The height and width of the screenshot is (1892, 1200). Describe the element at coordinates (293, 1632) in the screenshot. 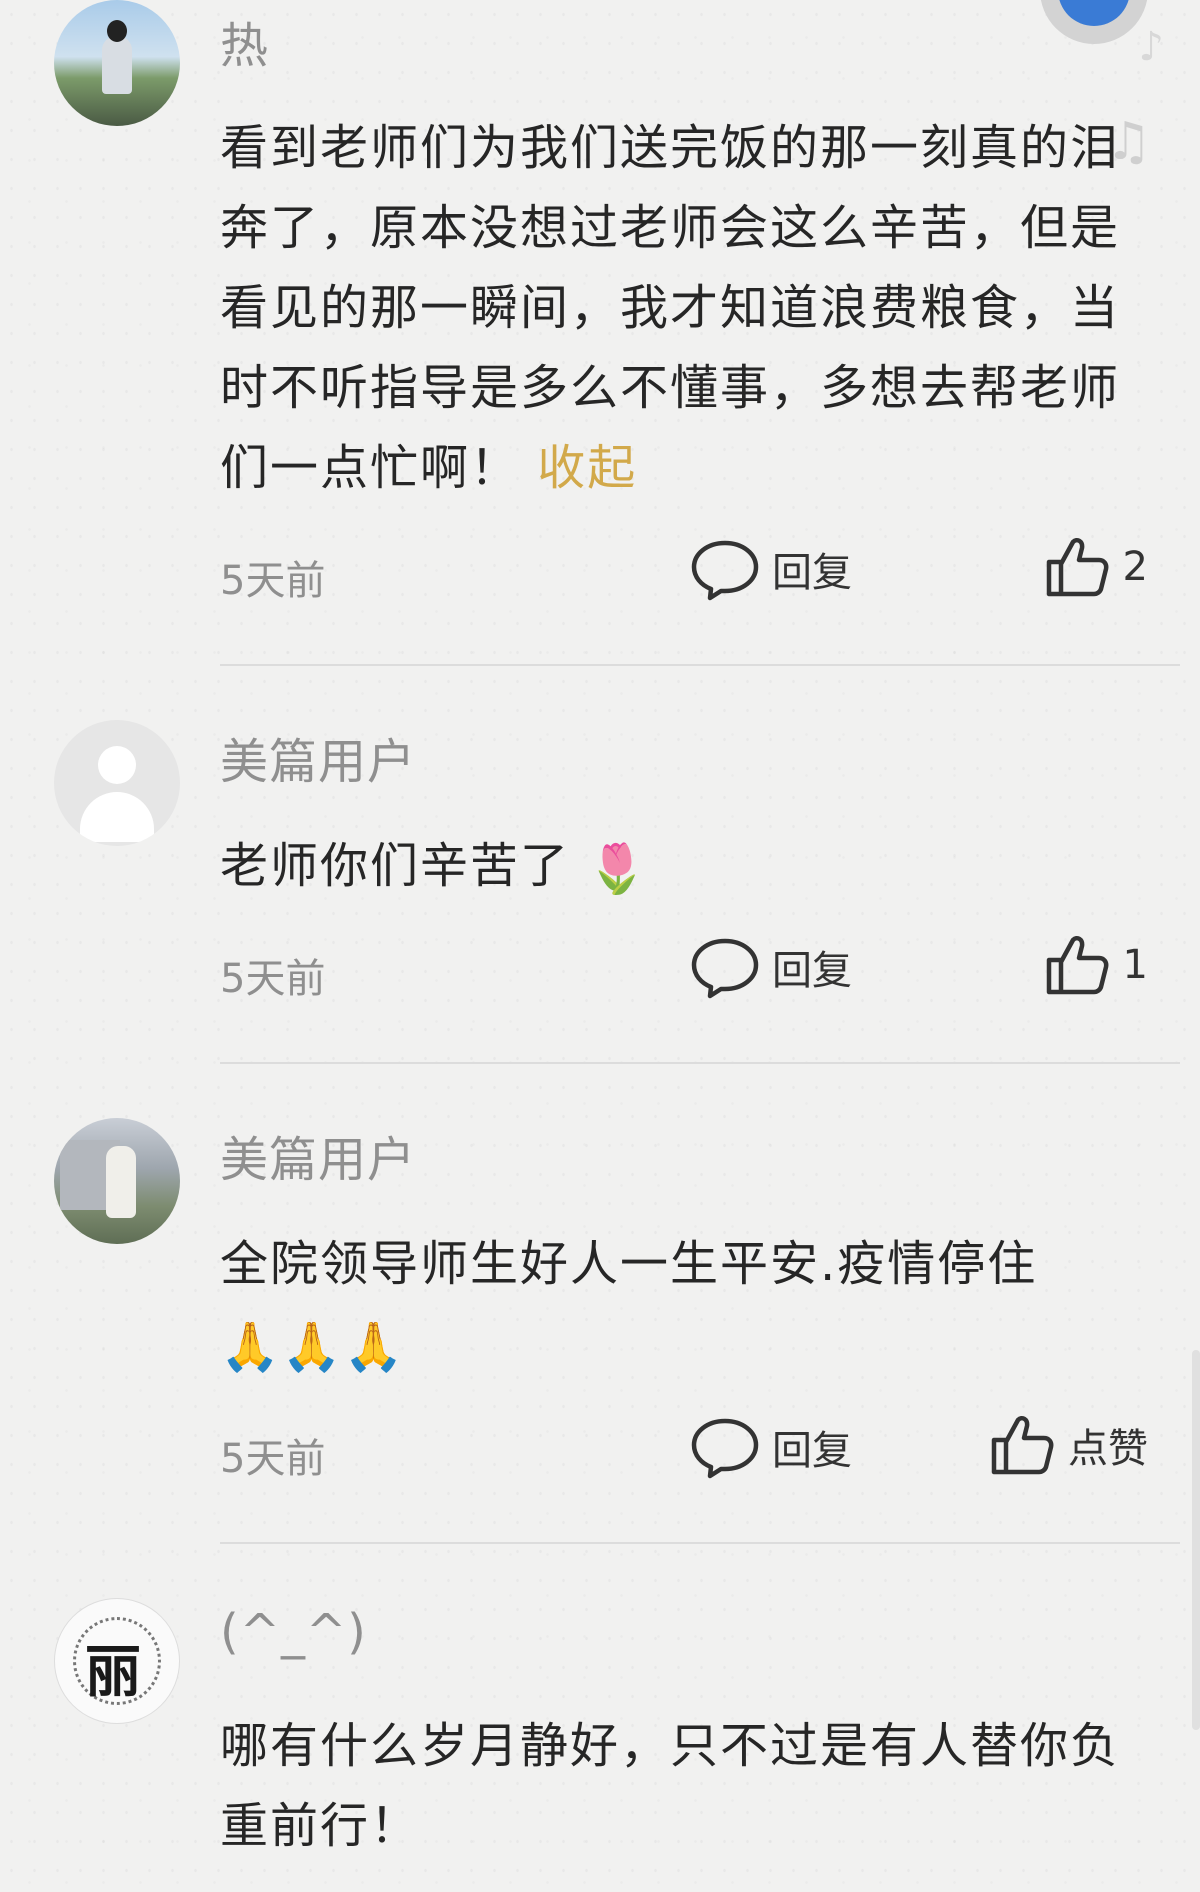

I see `comment-username: (^_^)` at that location.